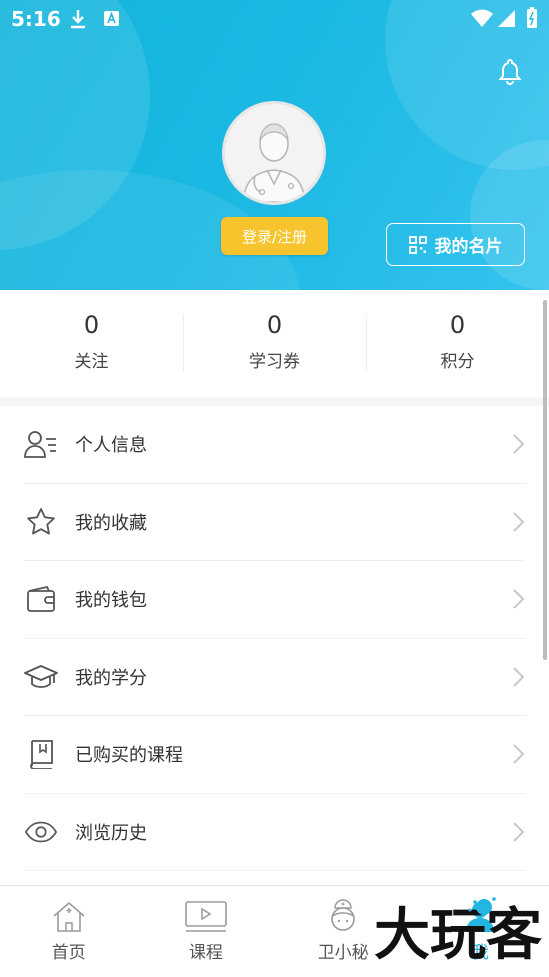 The height and width of the screenshot is (977, 549). What do you see at coordinates (111, 446) in the screenshot?
I see `menu-item-label: 个人信息` at bounding box center [111, 446].